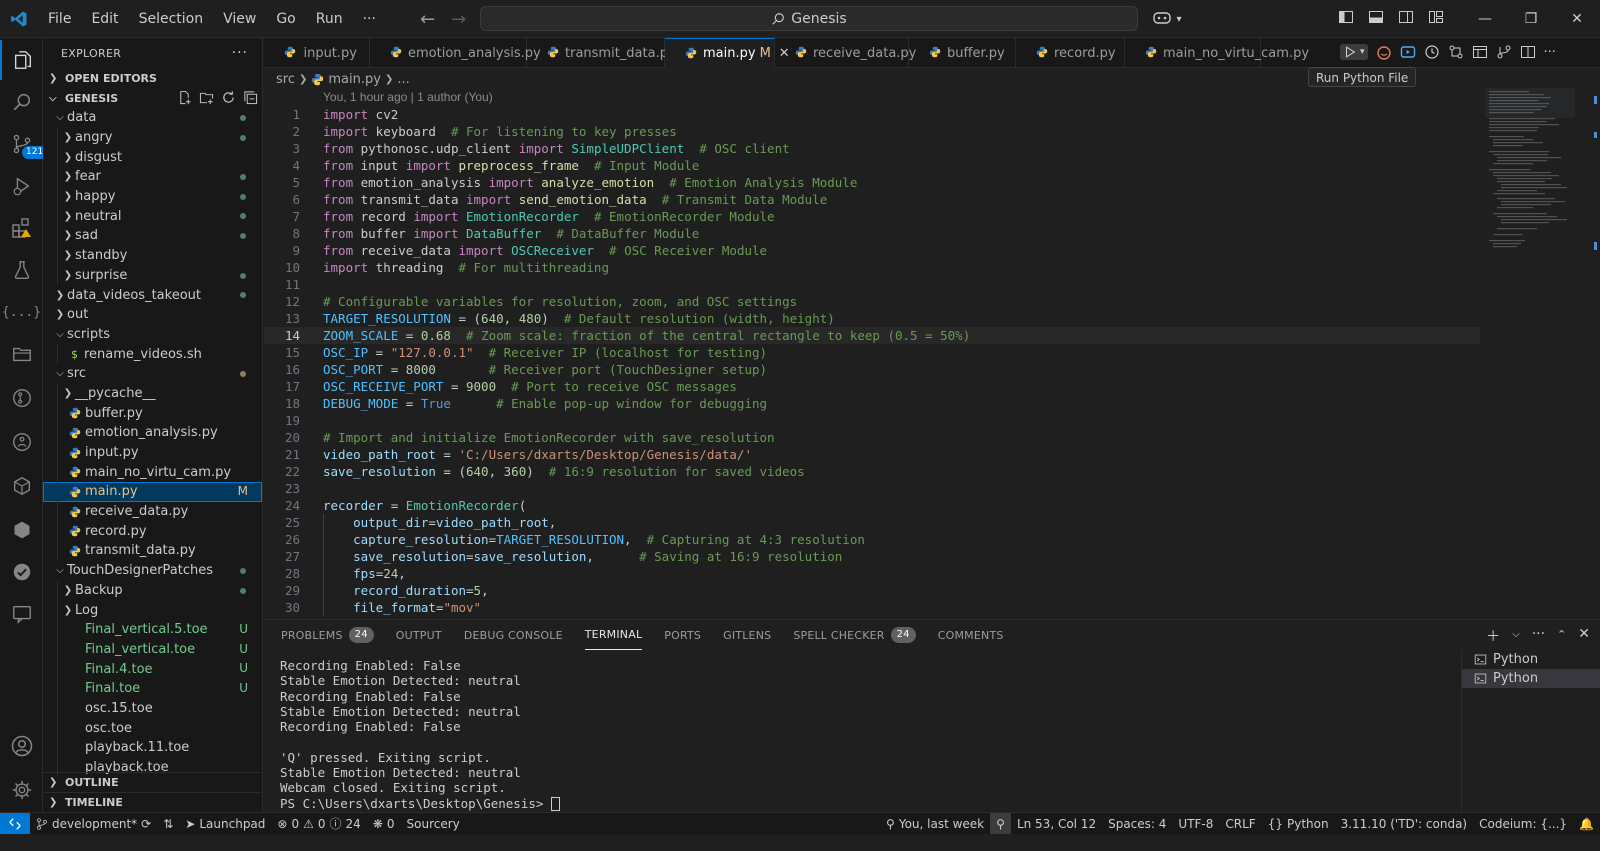 This screenshot has height=851, width=1600. What do you see at coordinates (152, 728) in the screenshot?
I see `tree-item: osc.toe` at bounding box center [152, 728].